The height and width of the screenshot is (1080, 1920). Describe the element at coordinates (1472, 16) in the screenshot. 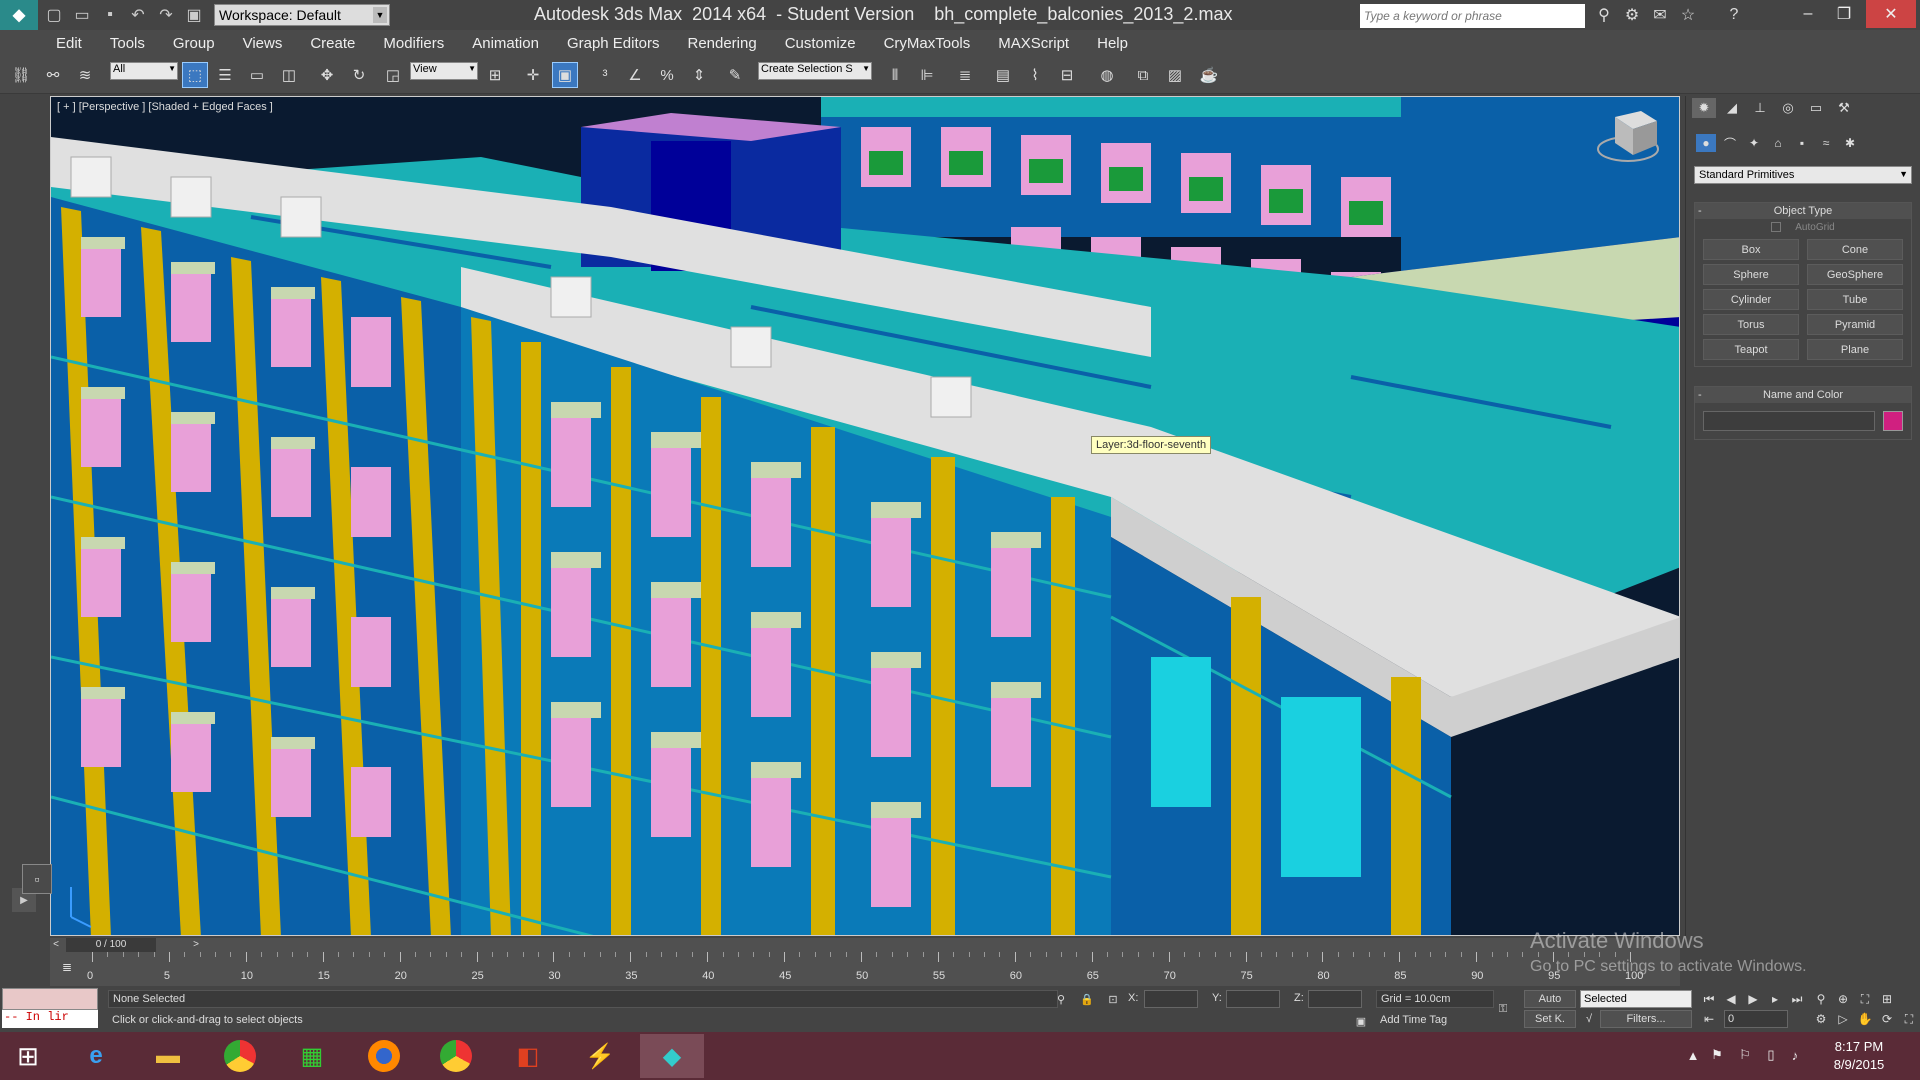

I see `search-input: Type a keyword or phrase` at that location.